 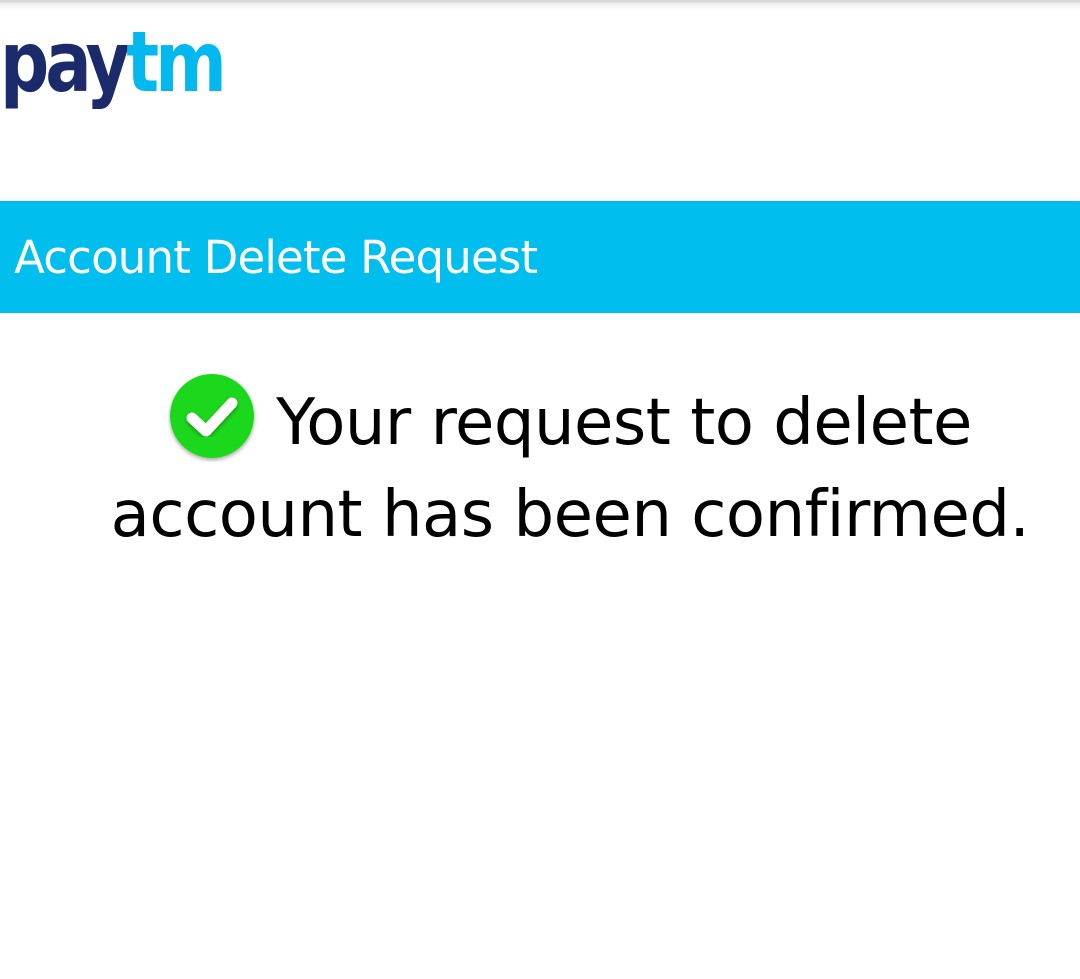 I want to click on logo-text-pay: pay, so click(x=65, y=62).